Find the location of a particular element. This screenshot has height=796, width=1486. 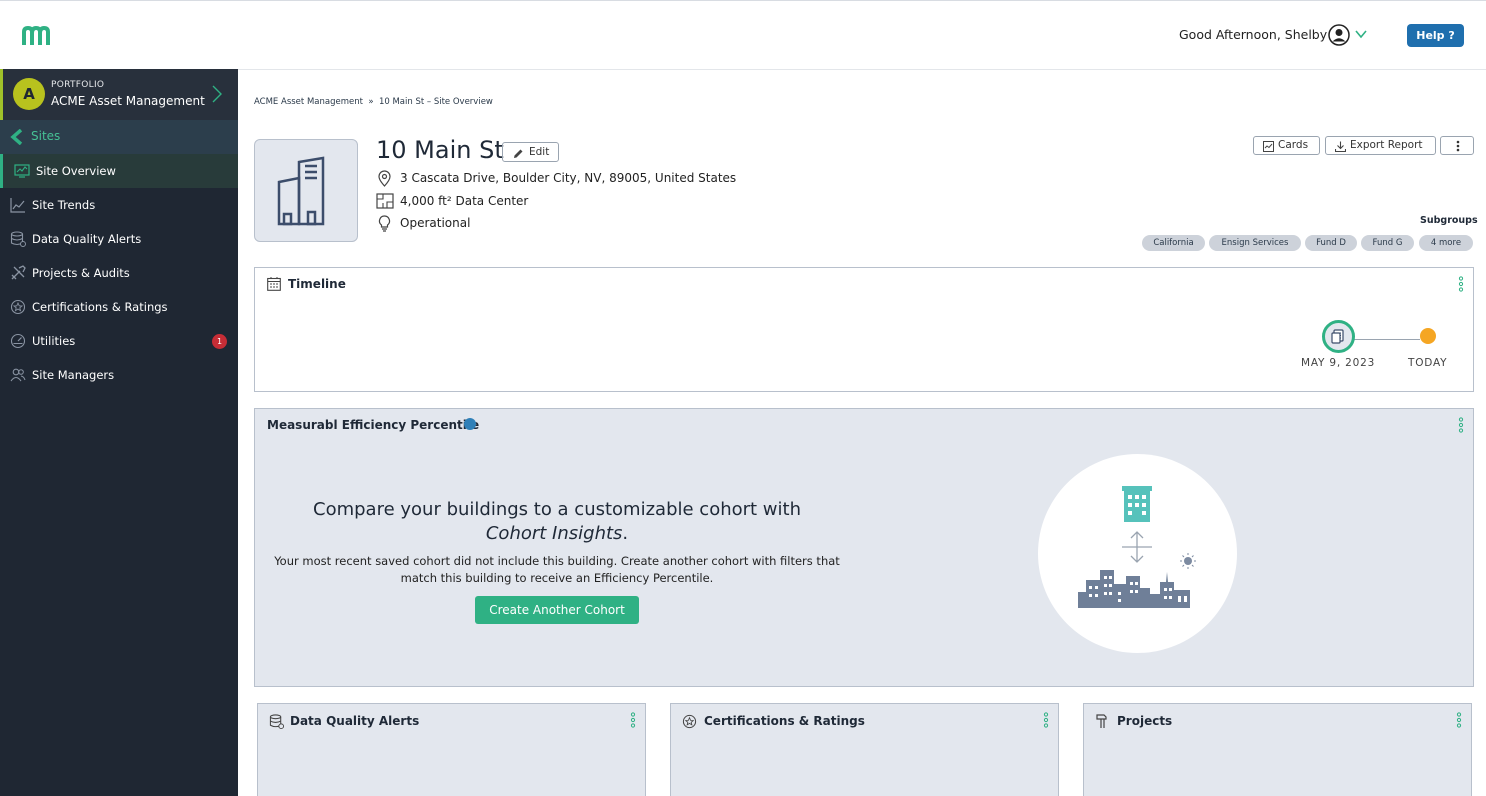

cohort-heading-suffix: . is located at coordinates (625, 533).